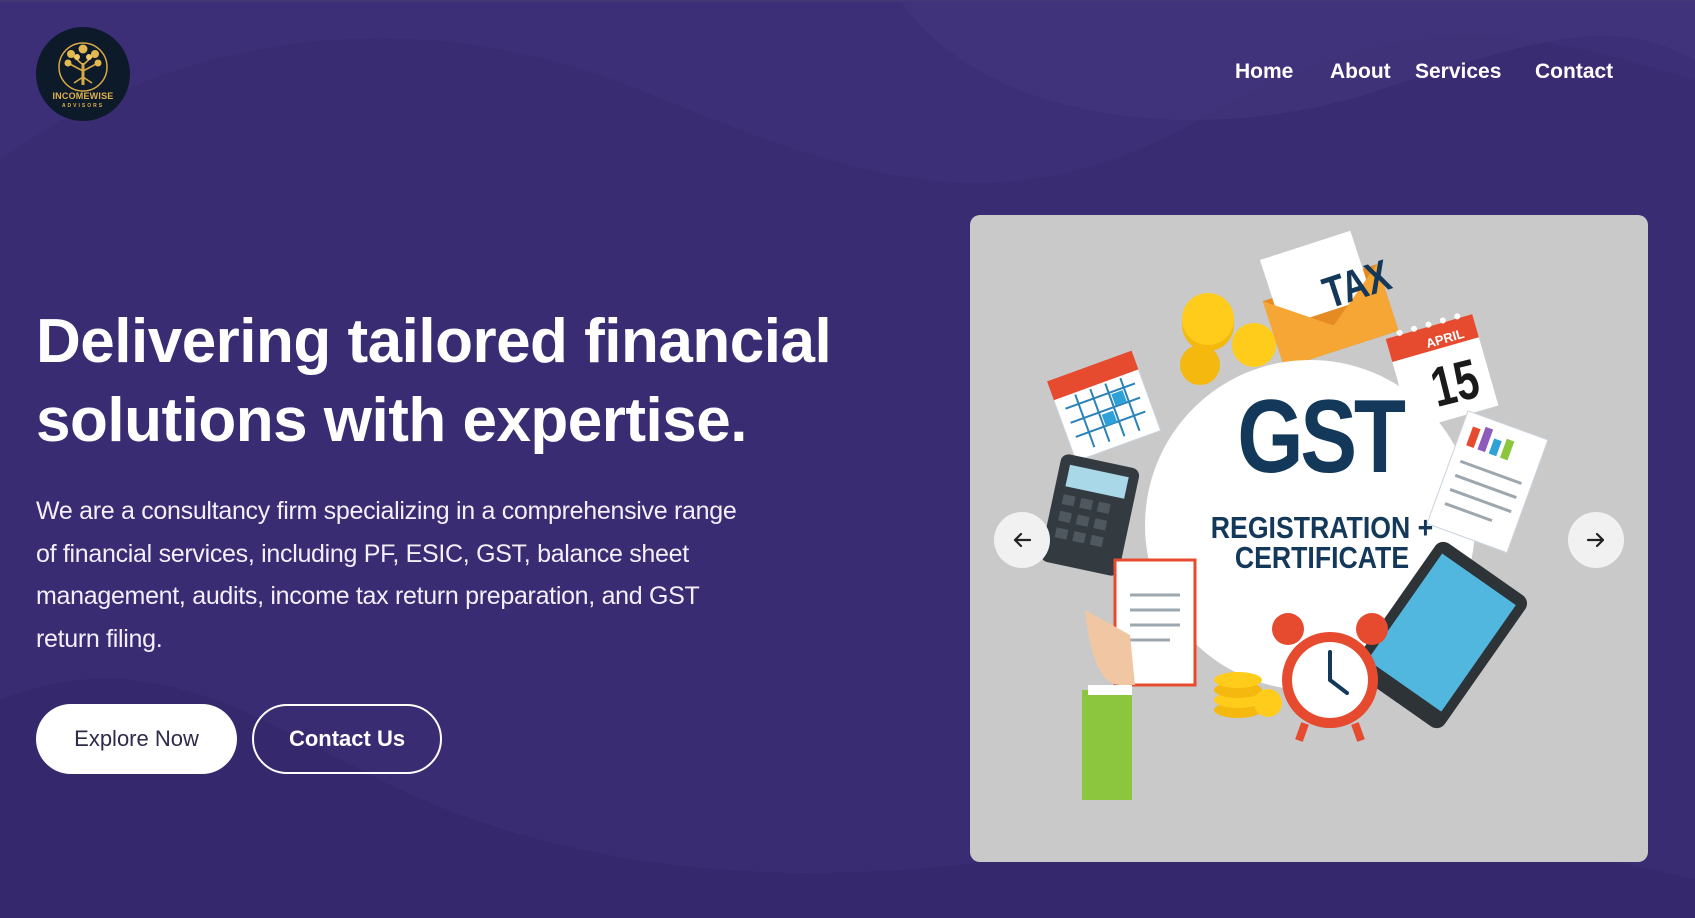 The height and width of the screenshot is (918, 1695). I want to click on slide-subtitle-line2: CERTIFICATE, so click(1322, 557).